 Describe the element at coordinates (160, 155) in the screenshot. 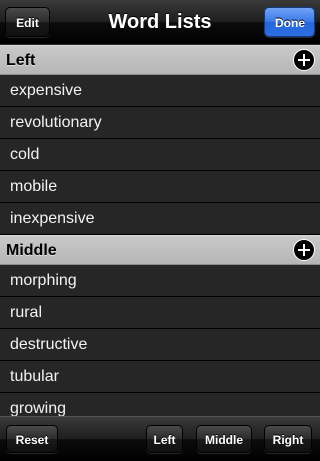

I see `list-item: cold` at that location.